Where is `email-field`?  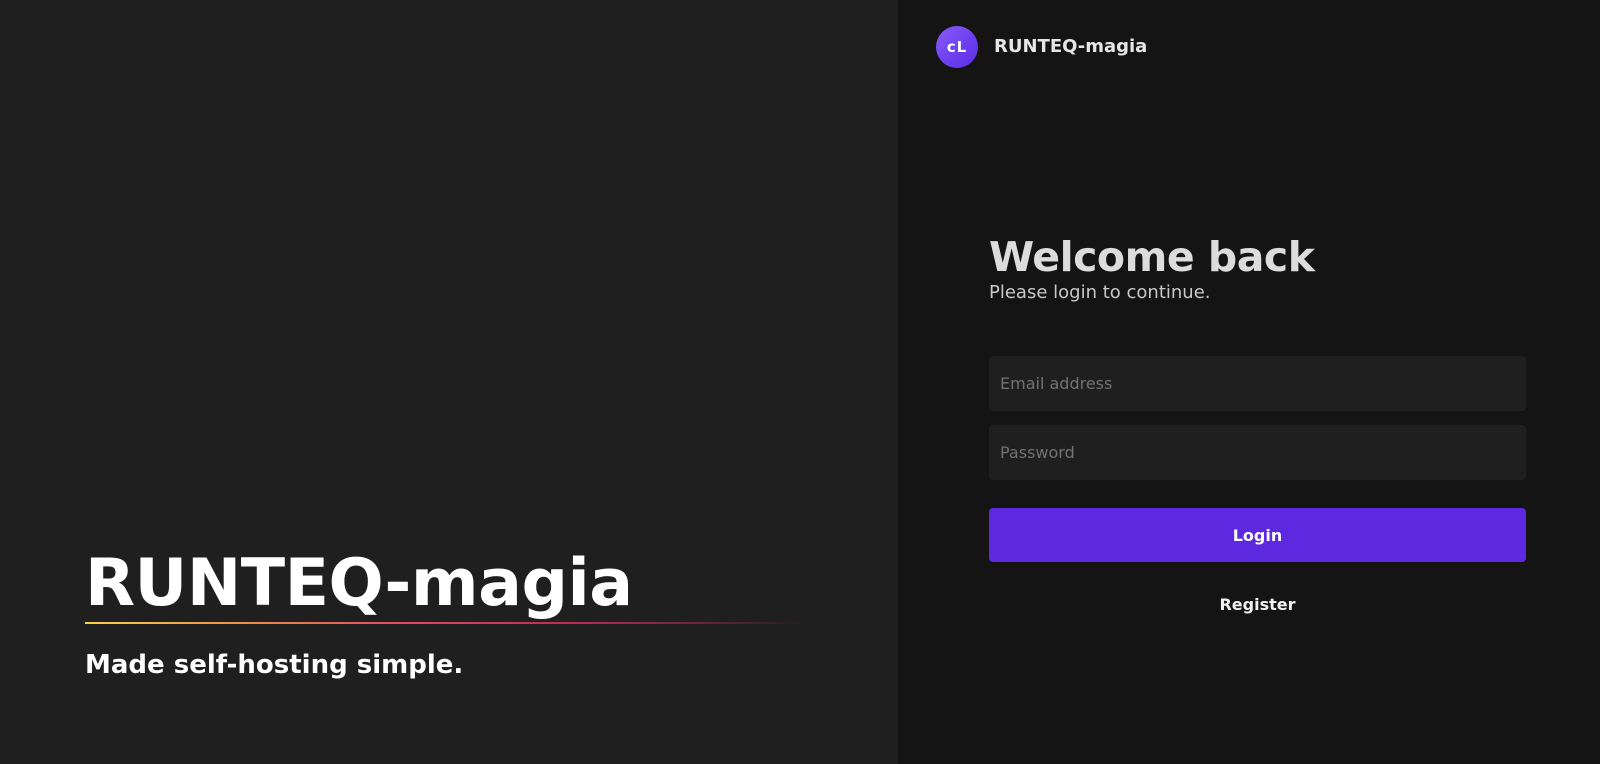
email-field is located at coordinates (1257, 383).